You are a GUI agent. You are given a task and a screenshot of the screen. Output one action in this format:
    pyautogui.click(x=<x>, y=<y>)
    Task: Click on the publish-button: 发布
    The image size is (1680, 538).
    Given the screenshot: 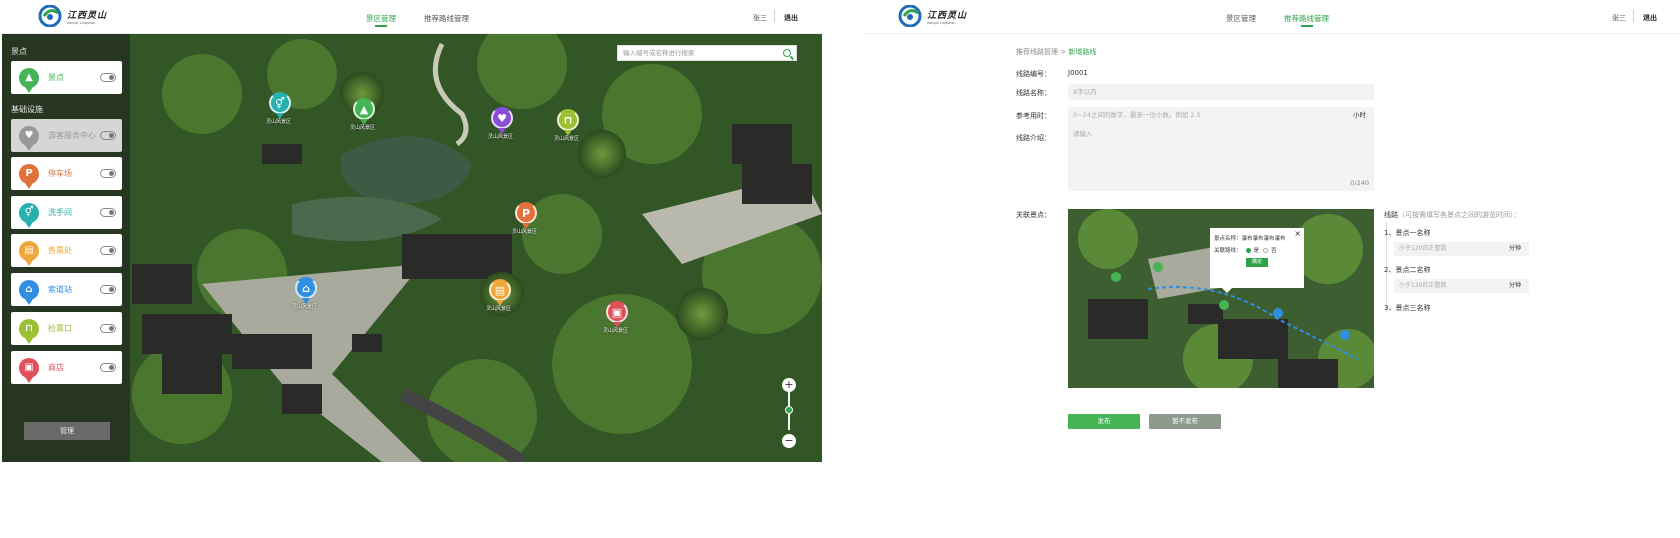 What is the action you would take?
    pyautogui.click(x=1104, y=421)
    